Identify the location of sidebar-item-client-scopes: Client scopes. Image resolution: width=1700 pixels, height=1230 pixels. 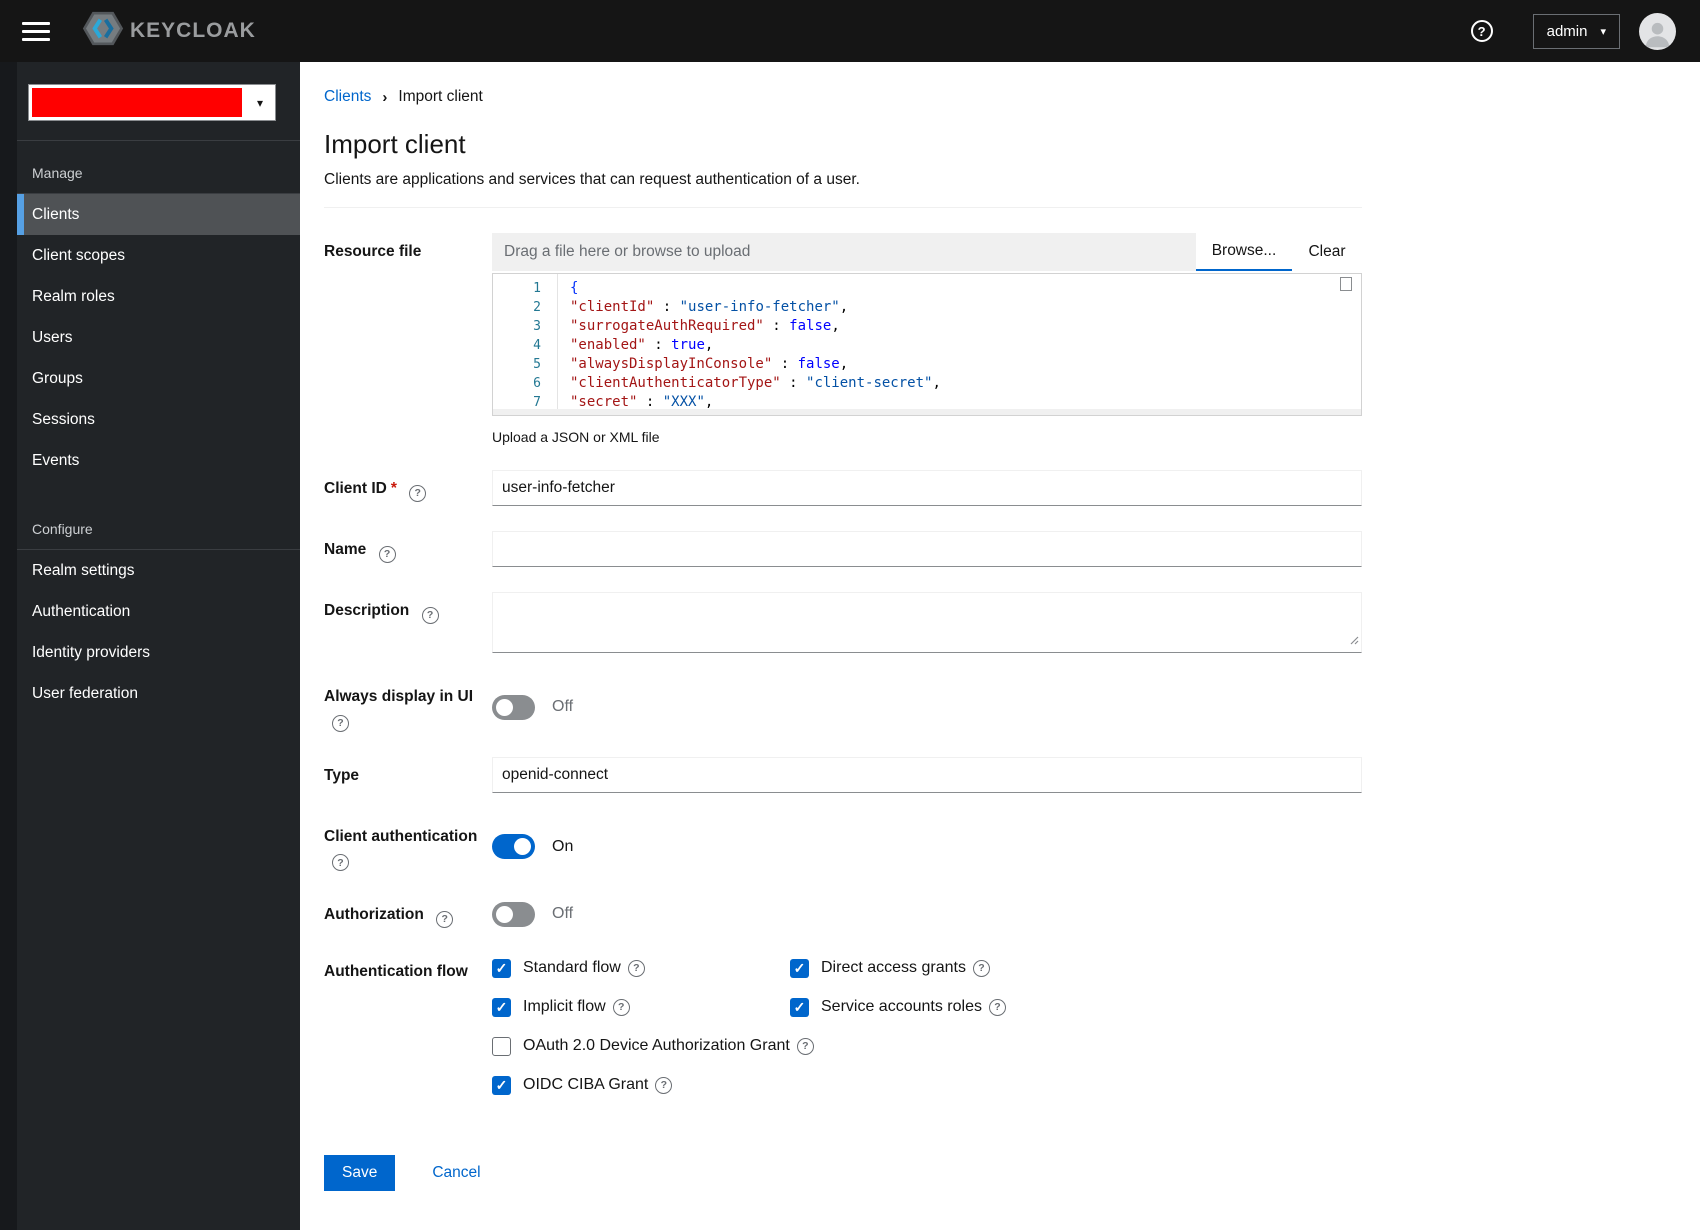
(158, 255).